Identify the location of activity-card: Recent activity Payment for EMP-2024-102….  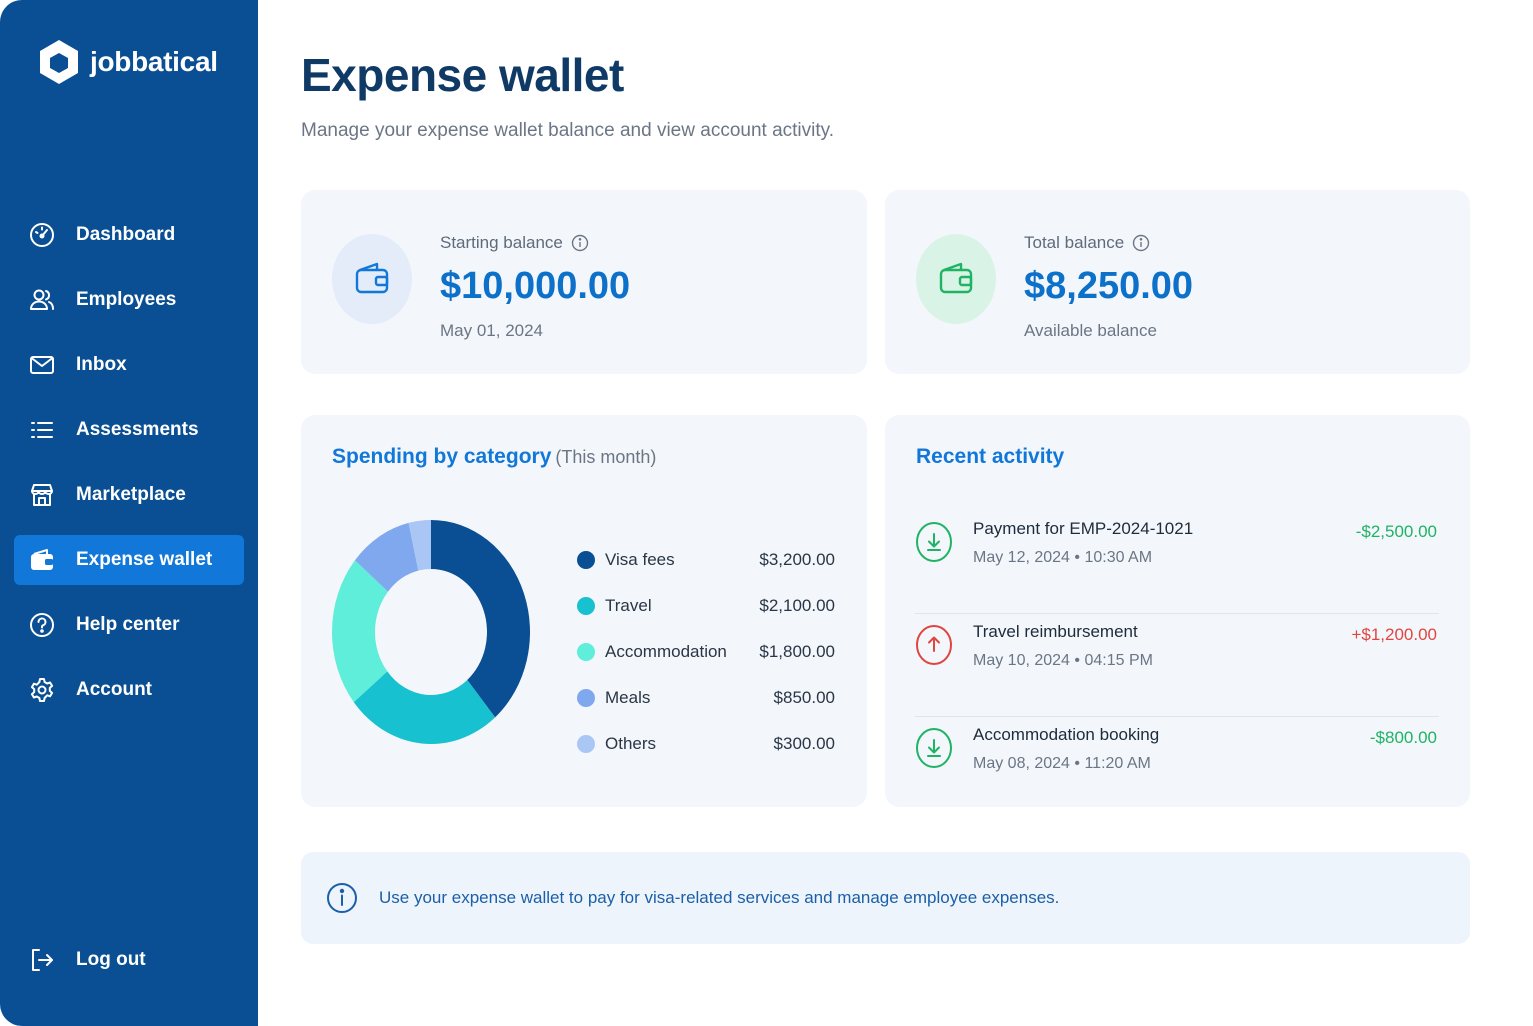
(1177, 611).